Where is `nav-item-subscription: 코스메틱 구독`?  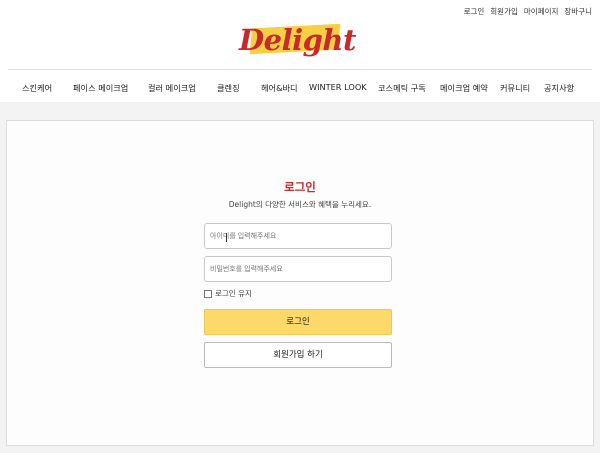 nav-item-subscription: 코스메틱 구독 is located at coordinates (402, 88).